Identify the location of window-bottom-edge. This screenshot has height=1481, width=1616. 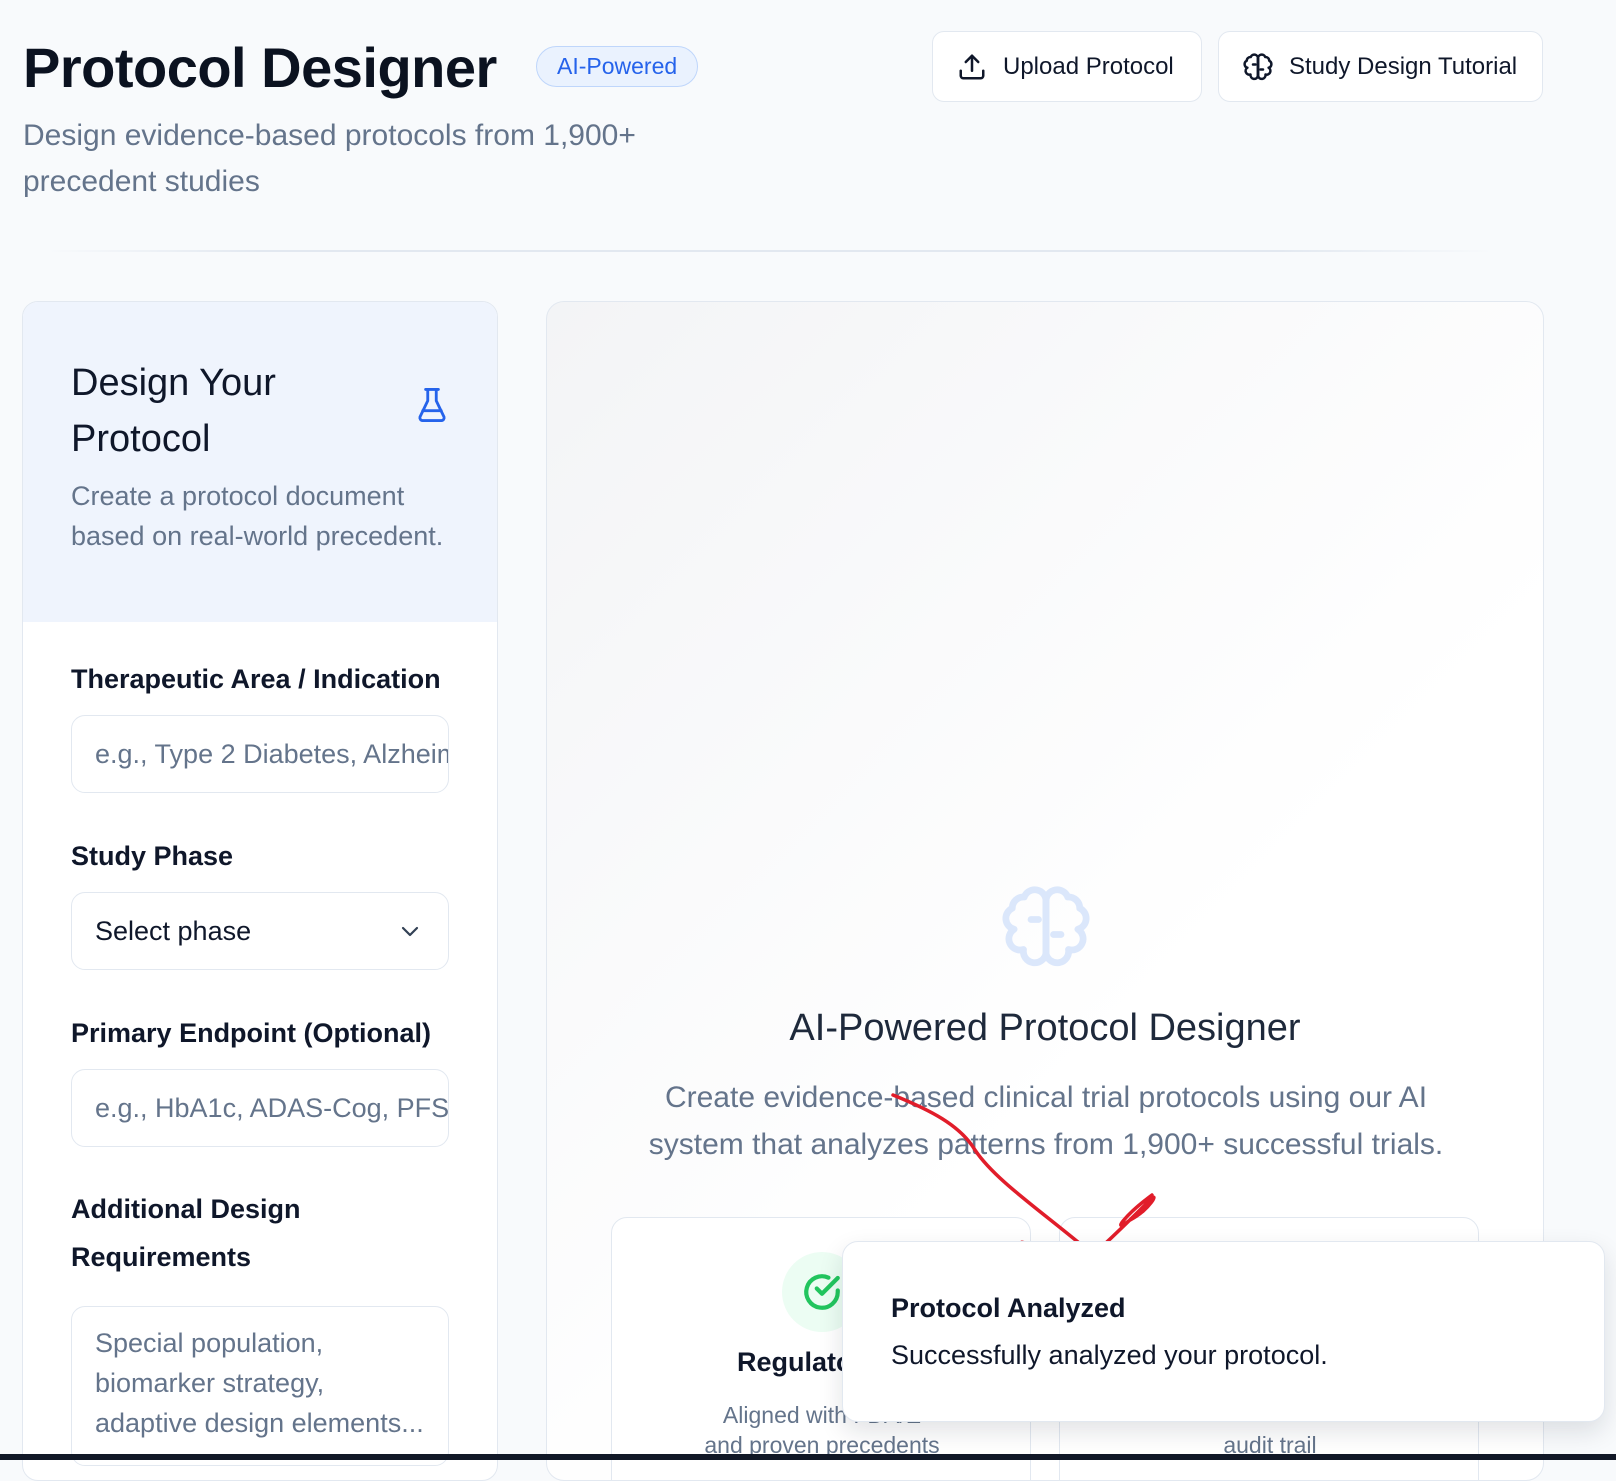
(808, 1457).